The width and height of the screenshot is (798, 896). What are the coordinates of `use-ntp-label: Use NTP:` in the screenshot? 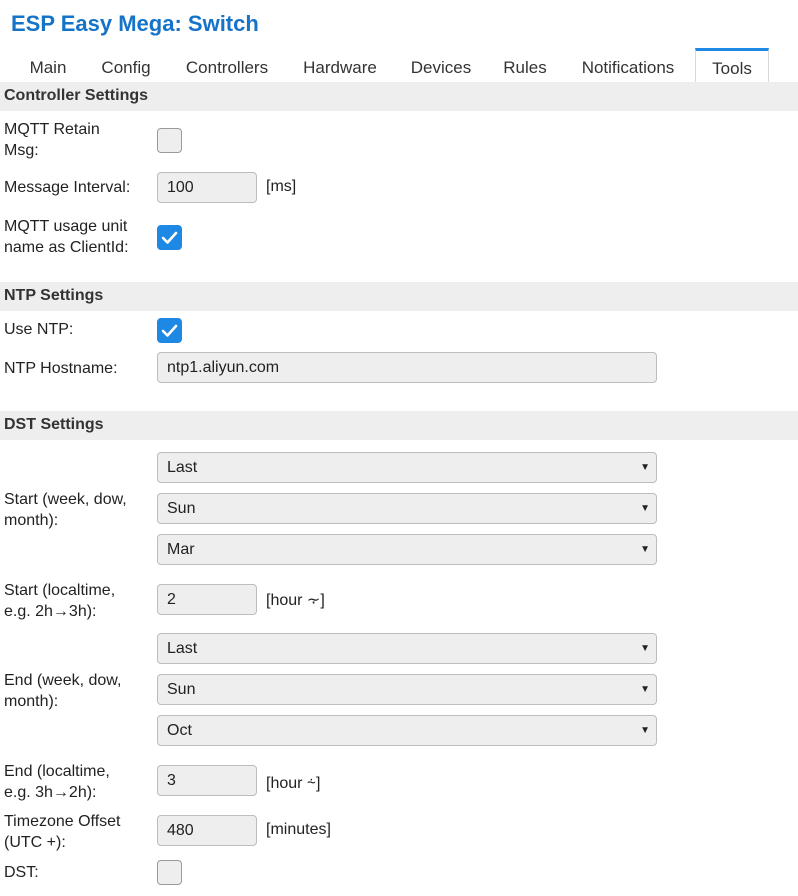 It's located at (39, 329).